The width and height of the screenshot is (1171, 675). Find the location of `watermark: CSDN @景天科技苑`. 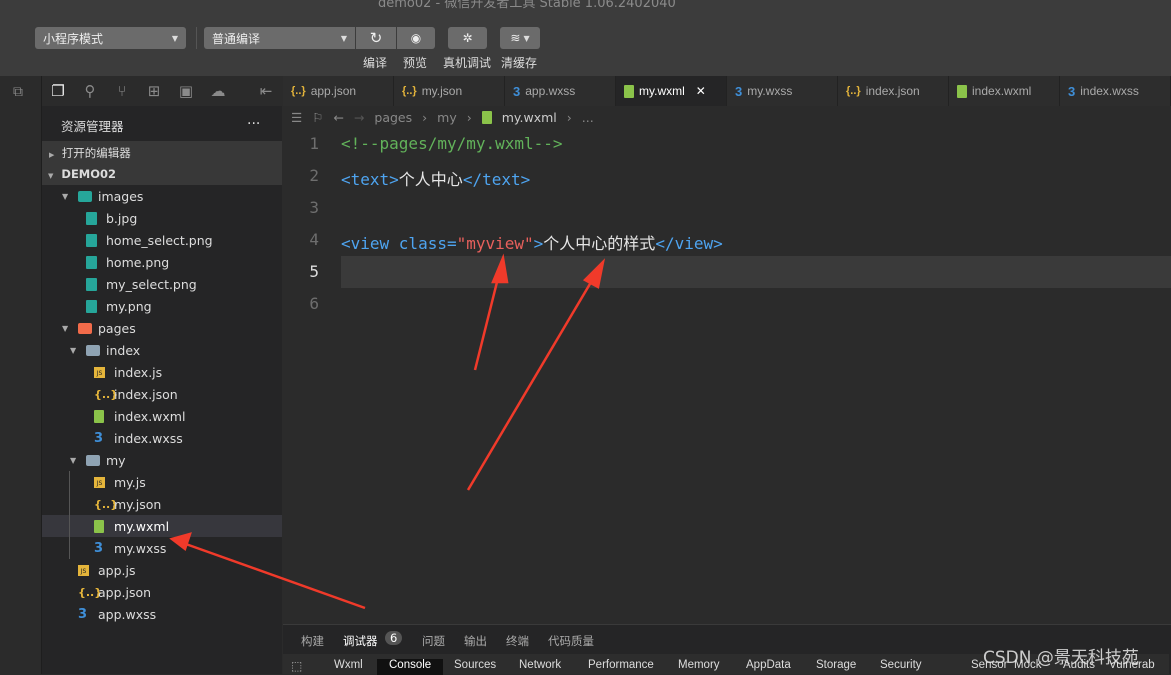

watermark: CSDN @景天科技苑 is located at coordinates (1061, 658).